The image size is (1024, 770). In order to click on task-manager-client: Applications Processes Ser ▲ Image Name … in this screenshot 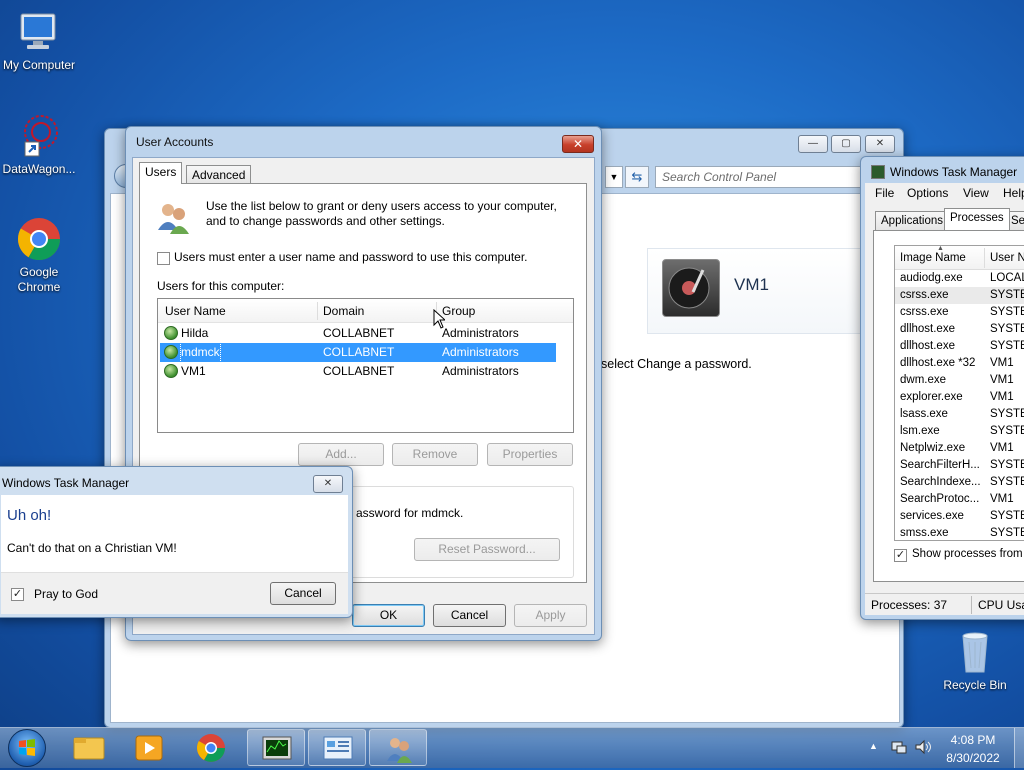, I will do `click(944, 409)`.